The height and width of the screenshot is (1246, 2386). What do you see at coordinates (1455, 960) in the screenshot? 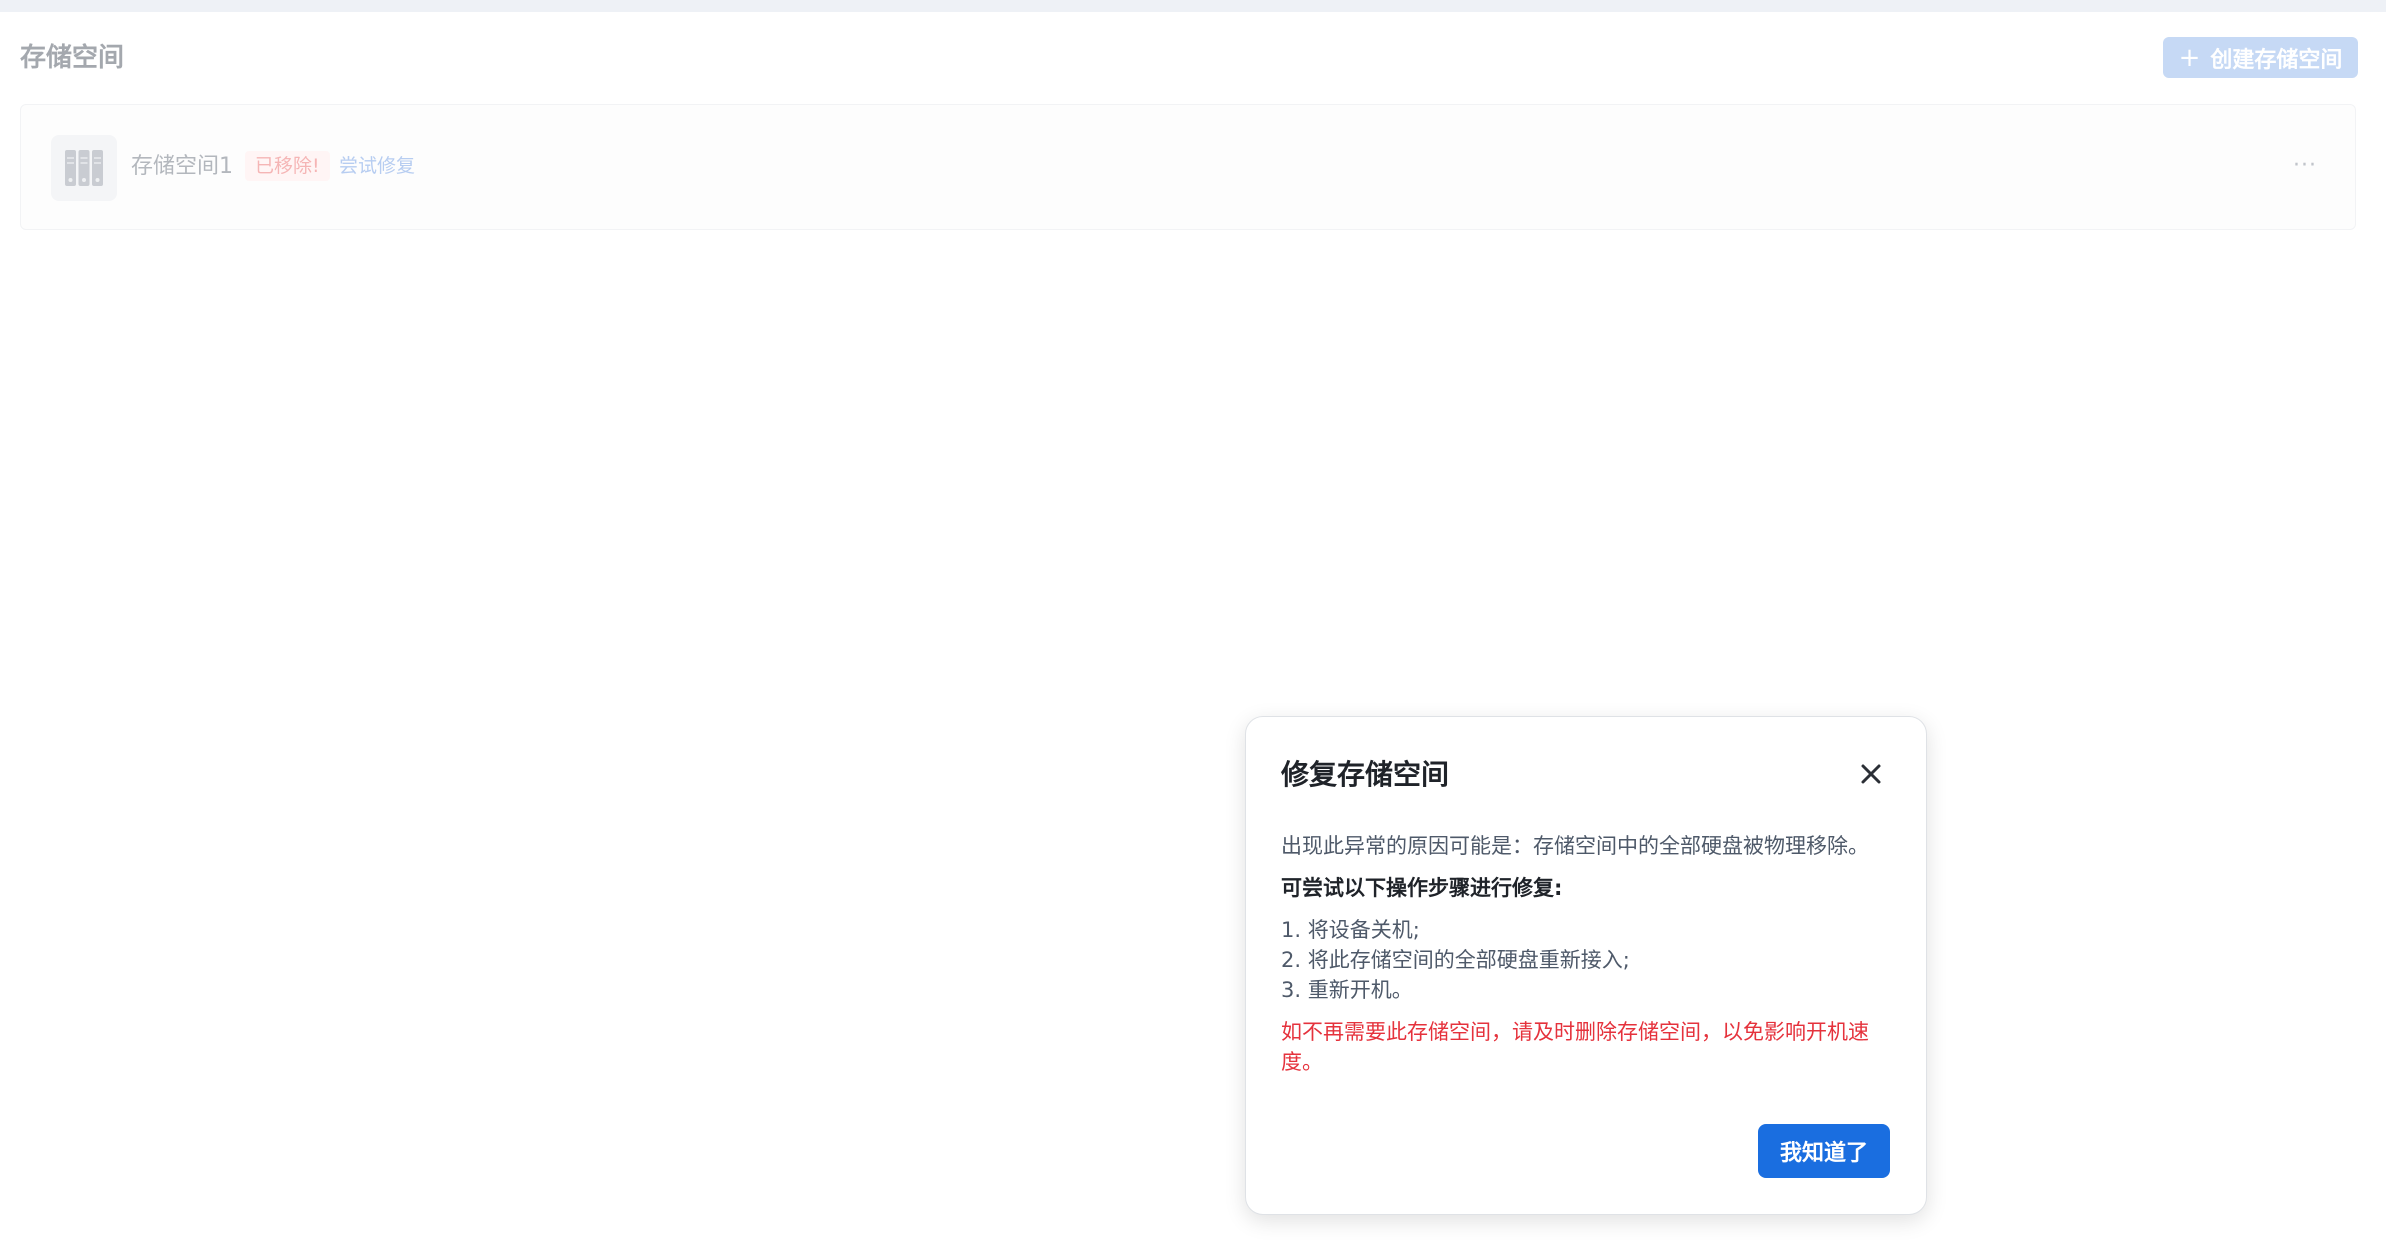
I see `step-item: 2. 将此存储空间的全部硬盘重新接入;` at bounding box center [1455, 960].